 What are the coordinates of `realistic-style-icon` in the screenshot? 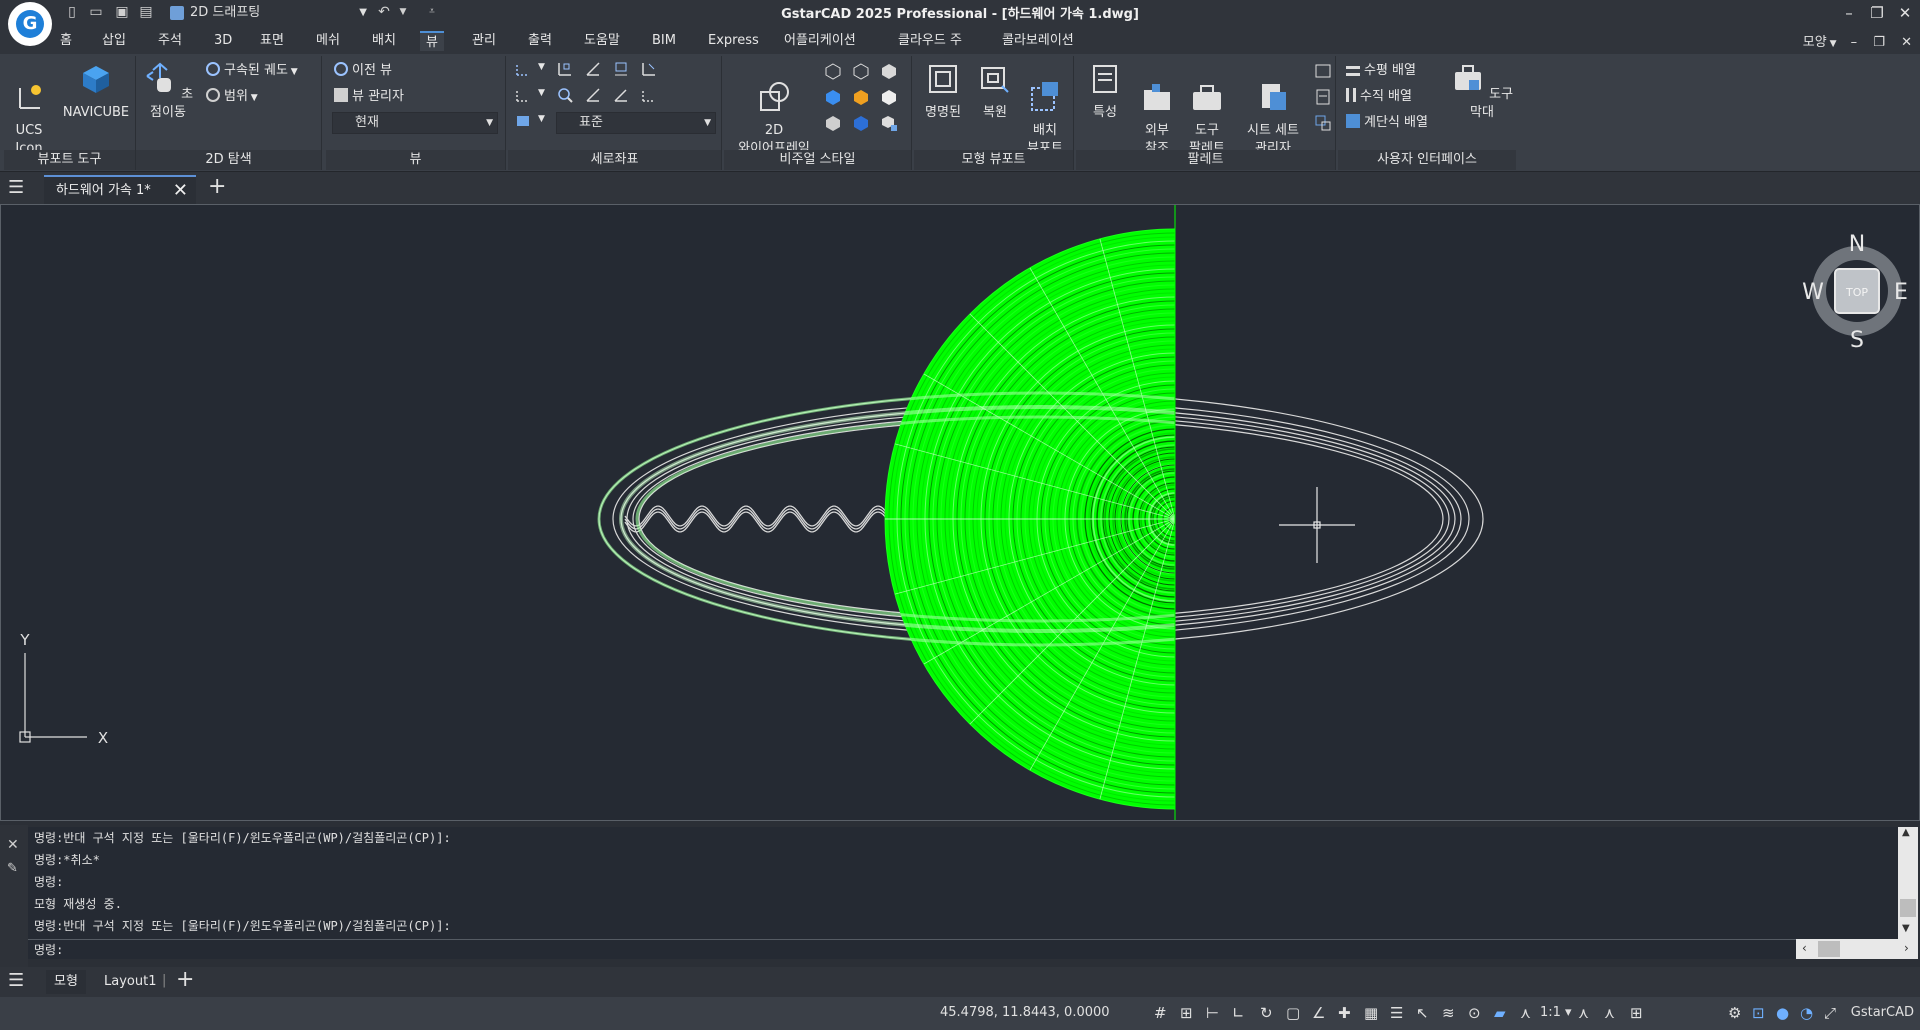 It's located at (833, 97).